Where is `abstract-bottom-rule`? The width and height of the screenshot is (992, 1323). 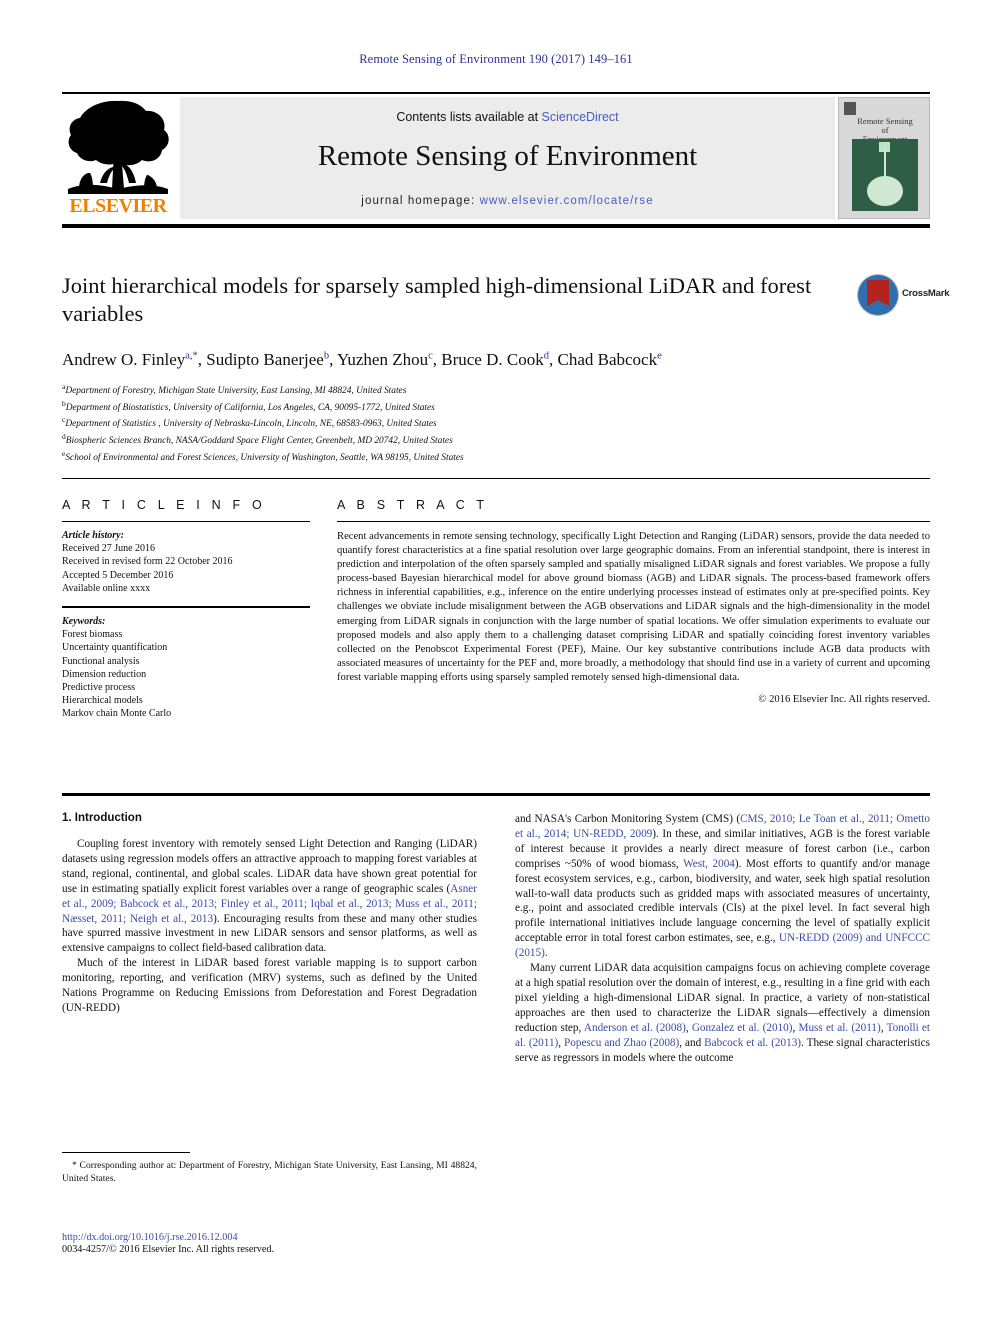
abstract-bottom-rule is located at coordinates (496, 794).